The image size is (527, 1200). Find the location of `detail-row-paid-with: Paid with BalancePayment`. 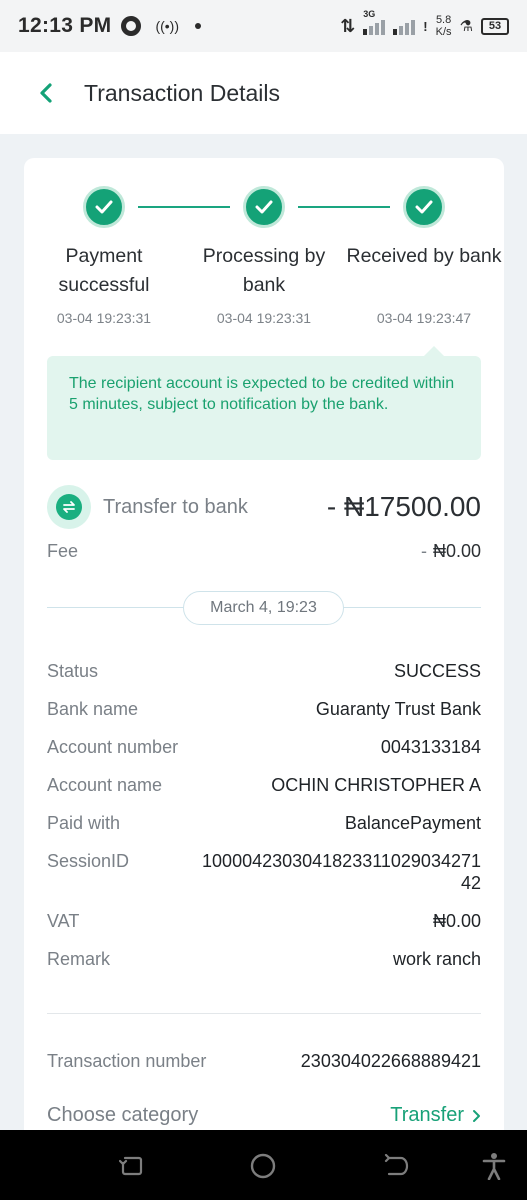

detail-row-paid-with: Paid with BalancePayment is located at coordinates (264, 823).